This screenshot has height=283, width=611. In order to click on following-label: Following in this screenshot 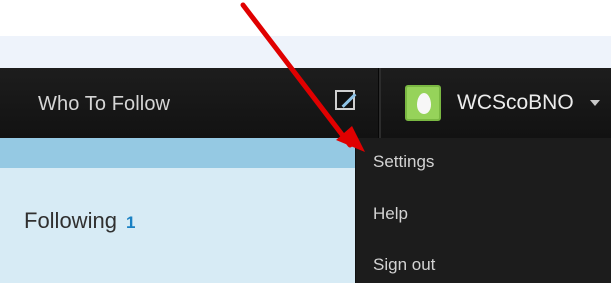, I will do `click(70, 220)`.